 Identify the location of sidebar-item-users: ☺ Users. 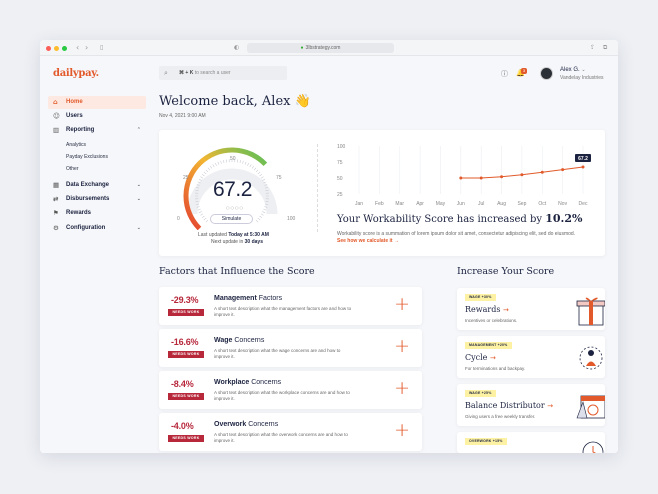
(97, 116).